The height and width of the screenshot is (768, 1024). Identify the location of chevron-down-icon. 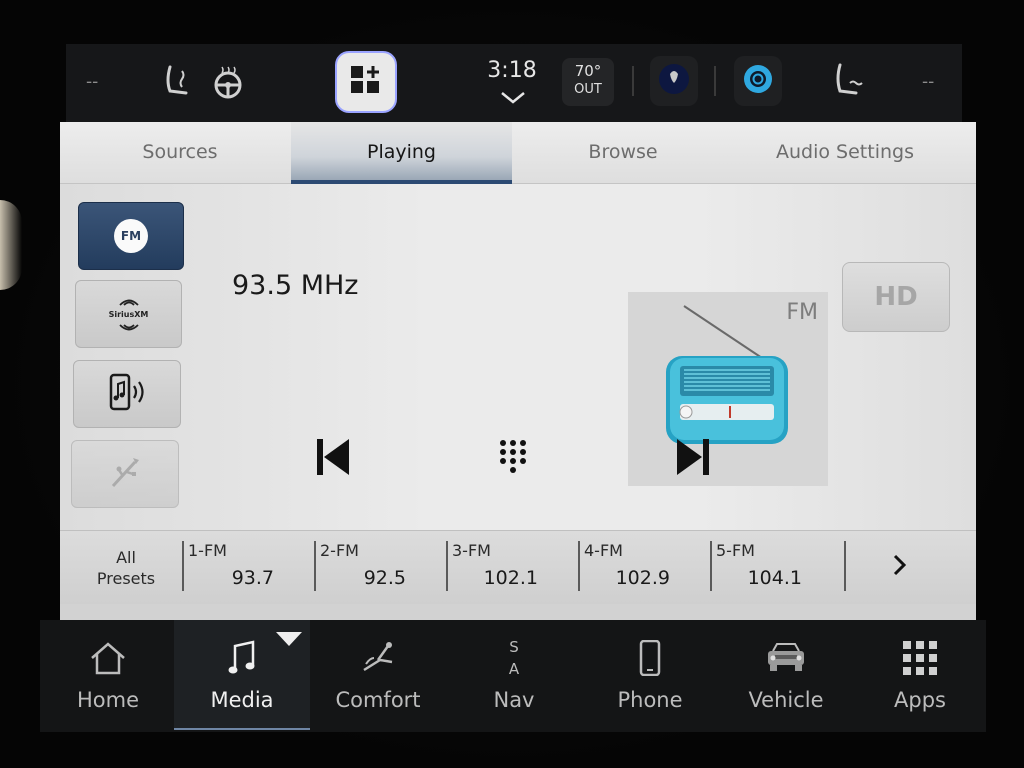
(513, 99).